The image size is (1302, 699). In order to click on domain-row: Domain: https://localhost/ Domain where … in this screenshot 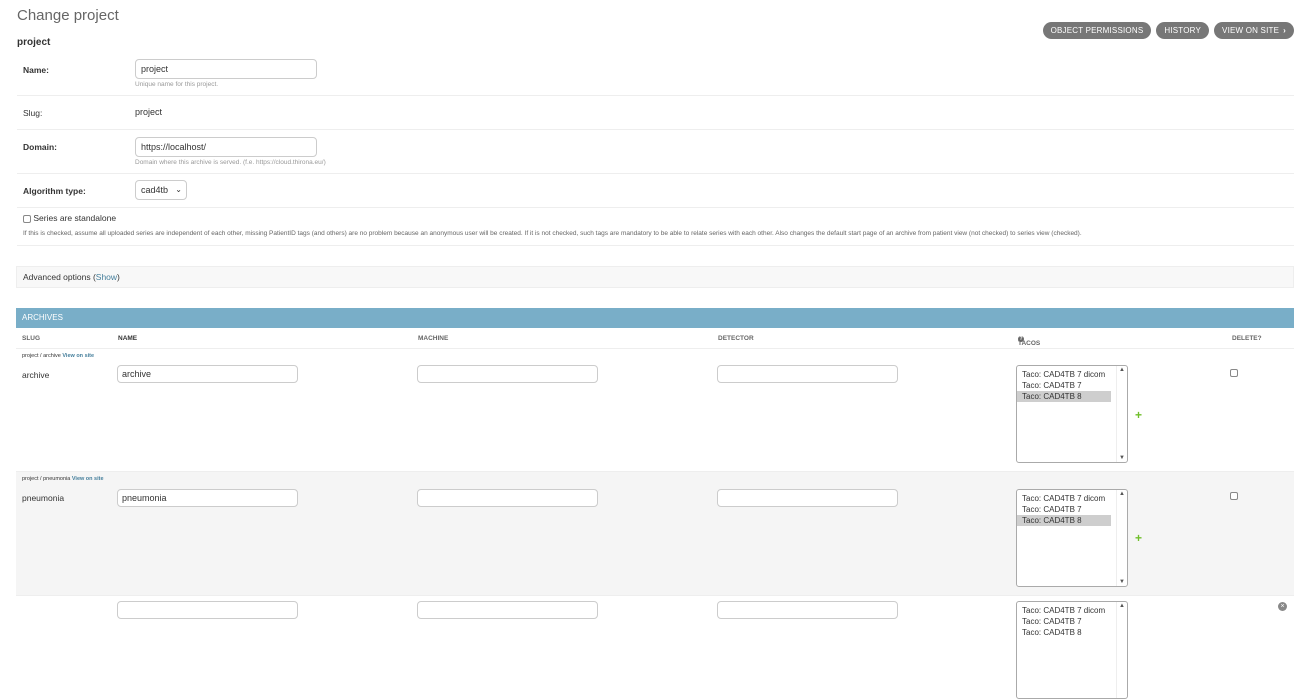, I will do `click(655, 152)`.